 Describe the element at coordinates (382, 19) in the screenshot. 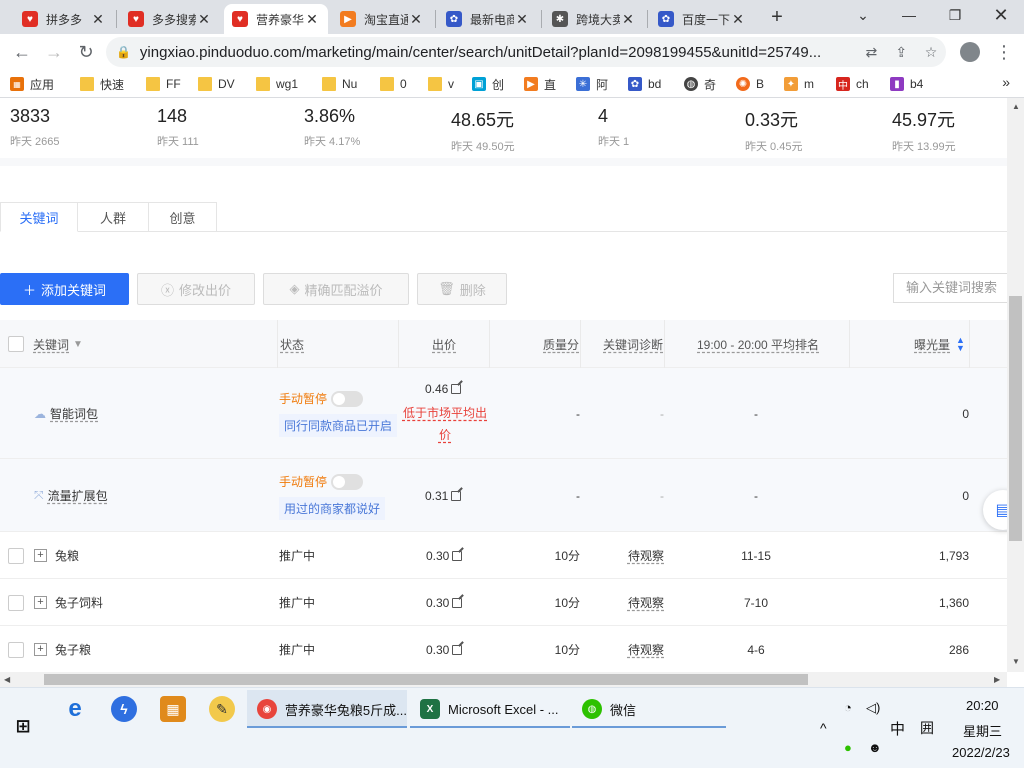

I see `browser-tab-4: ▶ 淘宝直通 ✕` at that location.